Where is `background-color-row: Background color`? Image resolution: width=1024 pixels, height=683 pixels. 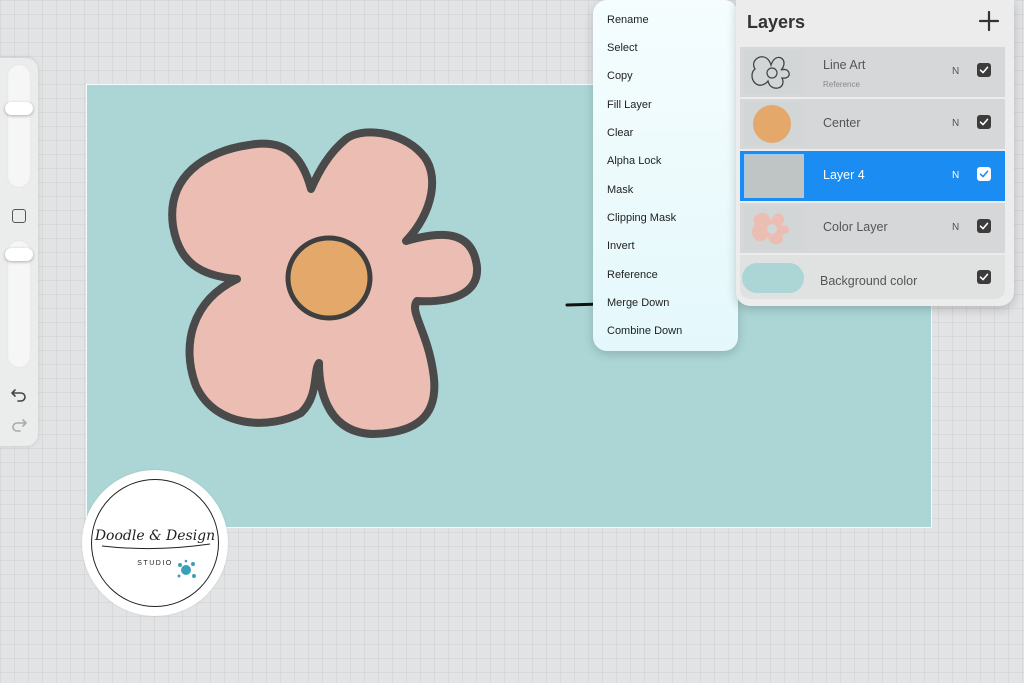
background-color-row: Background color is located at coordinates (872, 277).